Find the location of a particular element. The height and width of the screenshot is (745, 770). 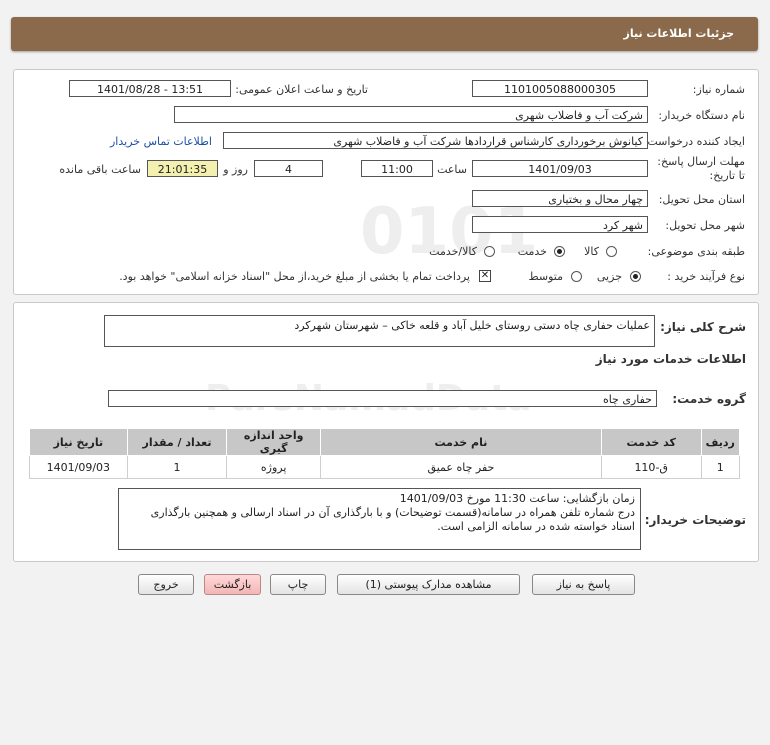

summary-label: شرح کلی نیاز: is located at coordinates (703, 327).